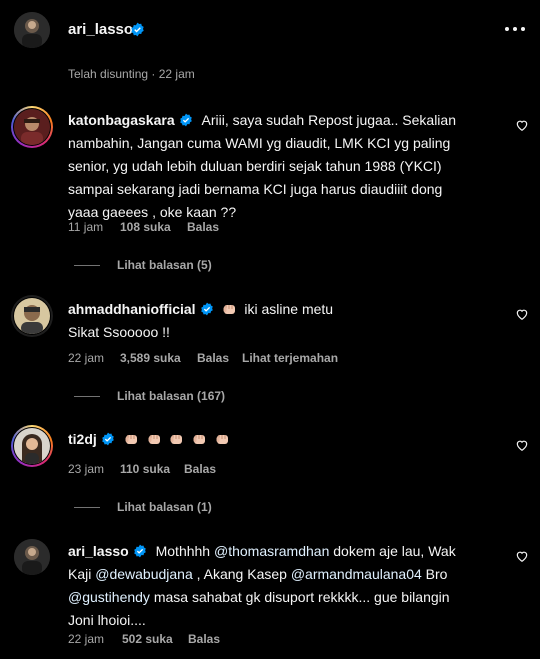  What do you see at coordinates (32, 30) in the screenshot?
I see `header-avatar` at bounding box center [32, 30].